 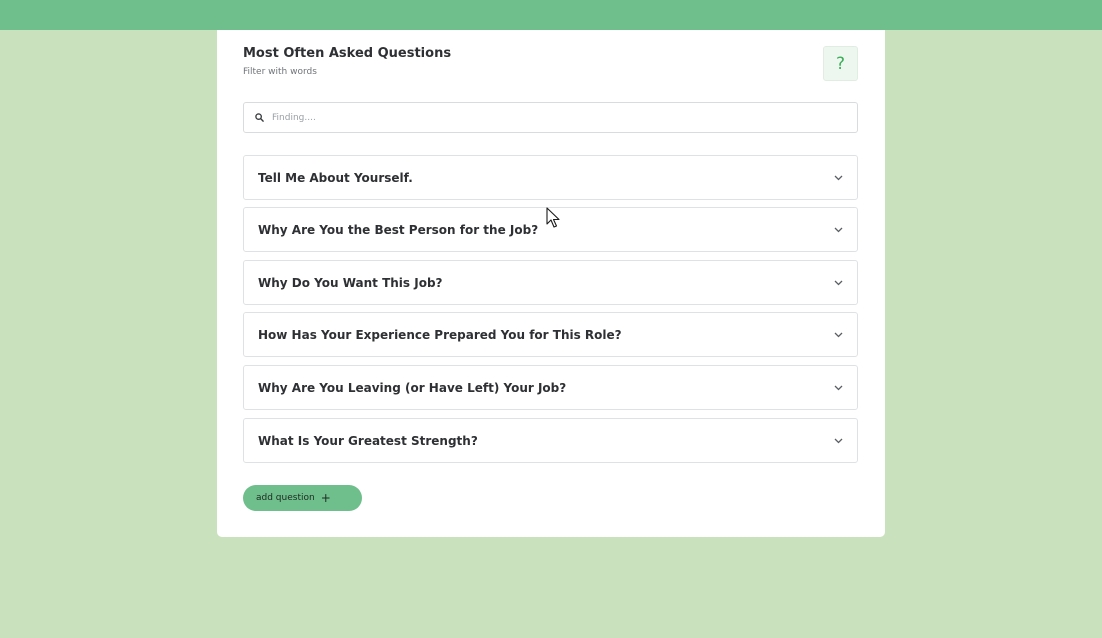 I want to click on faq-question: Why Are You the Best Person for the Job?, so click(x=398, y=229).